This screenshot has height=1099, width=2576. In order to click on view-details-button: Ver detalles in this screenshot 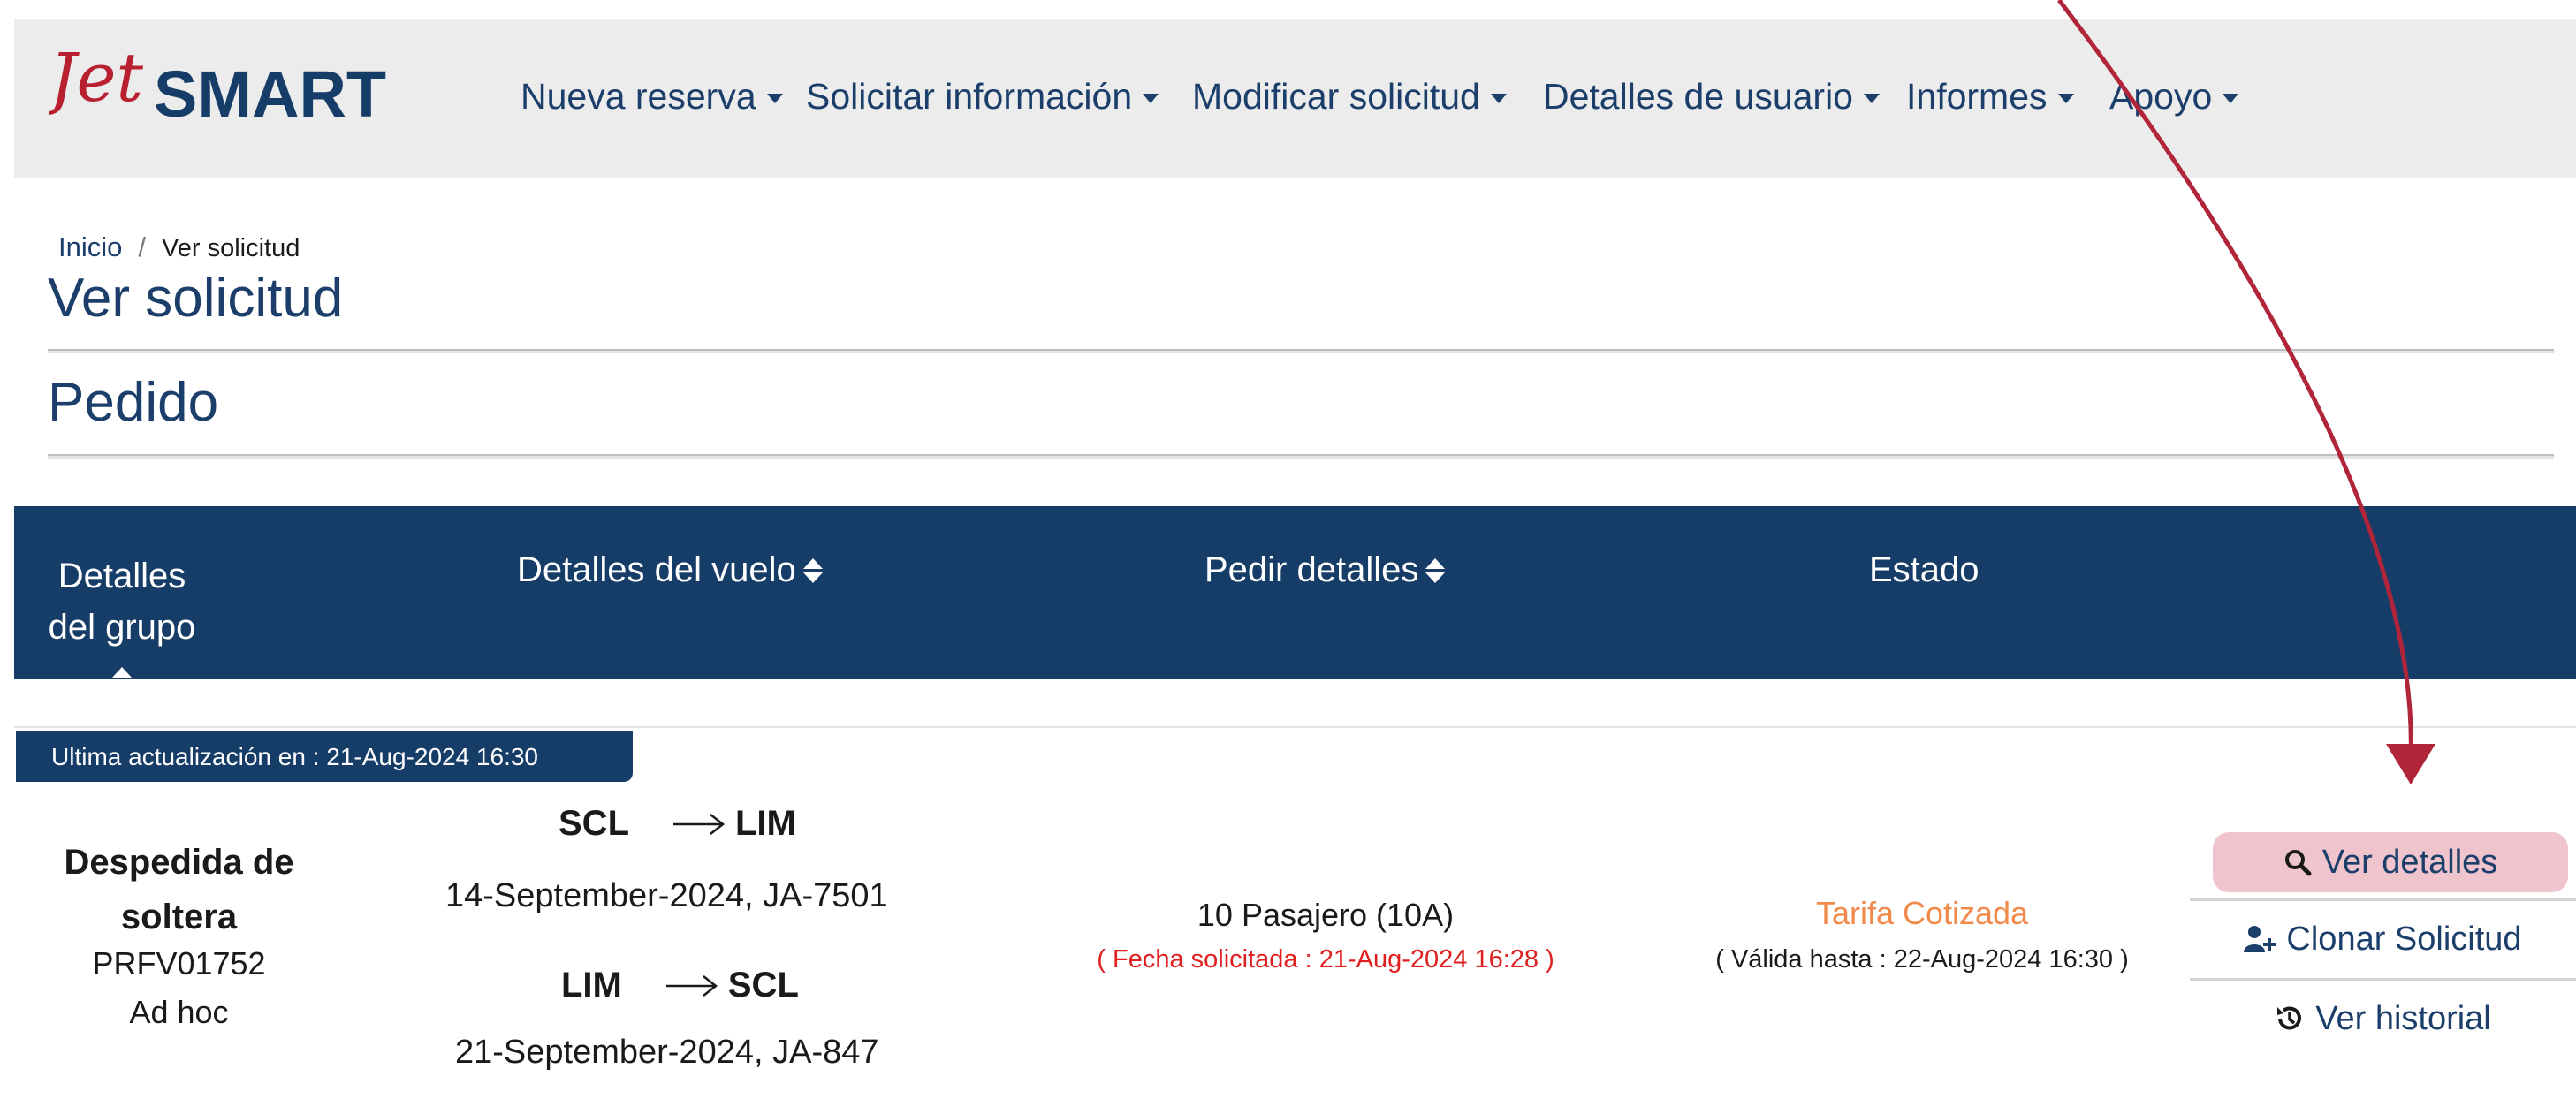, I will do `click(2390, 862)`.